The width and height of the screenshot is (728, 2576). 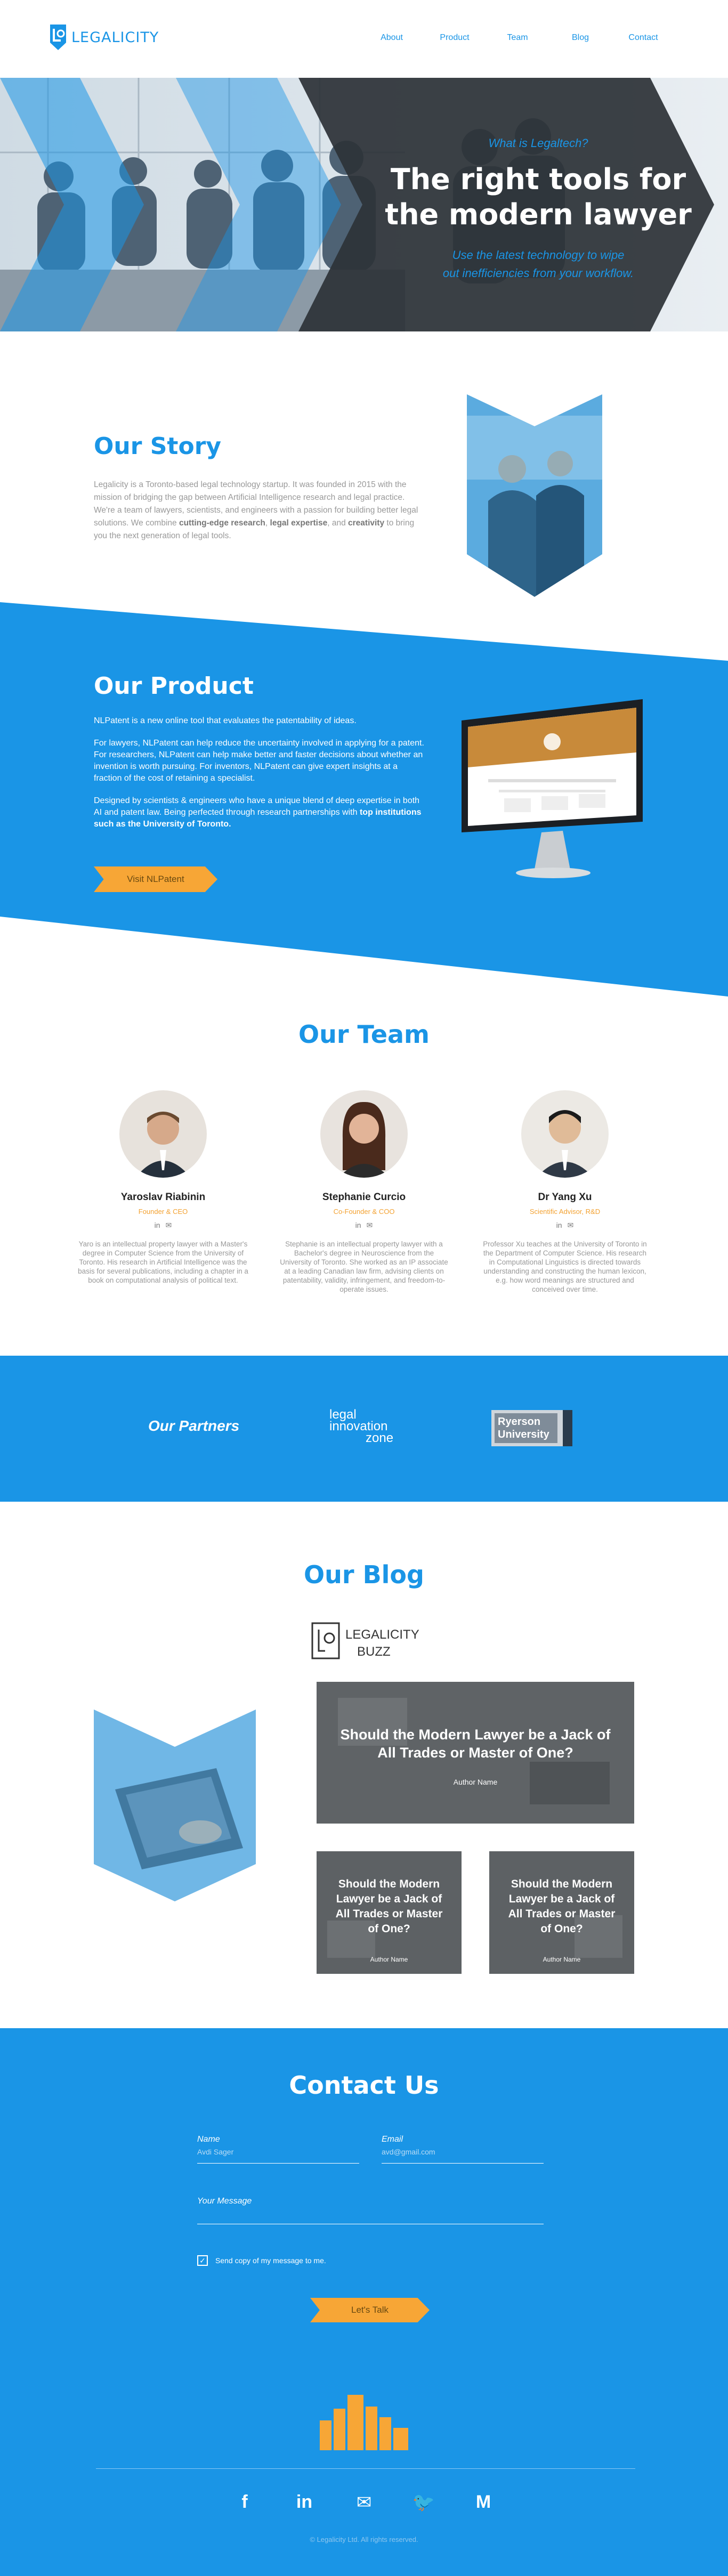 I want to click on social-links: f in ✉ 🐦 M, so click(x=364, y=2502).